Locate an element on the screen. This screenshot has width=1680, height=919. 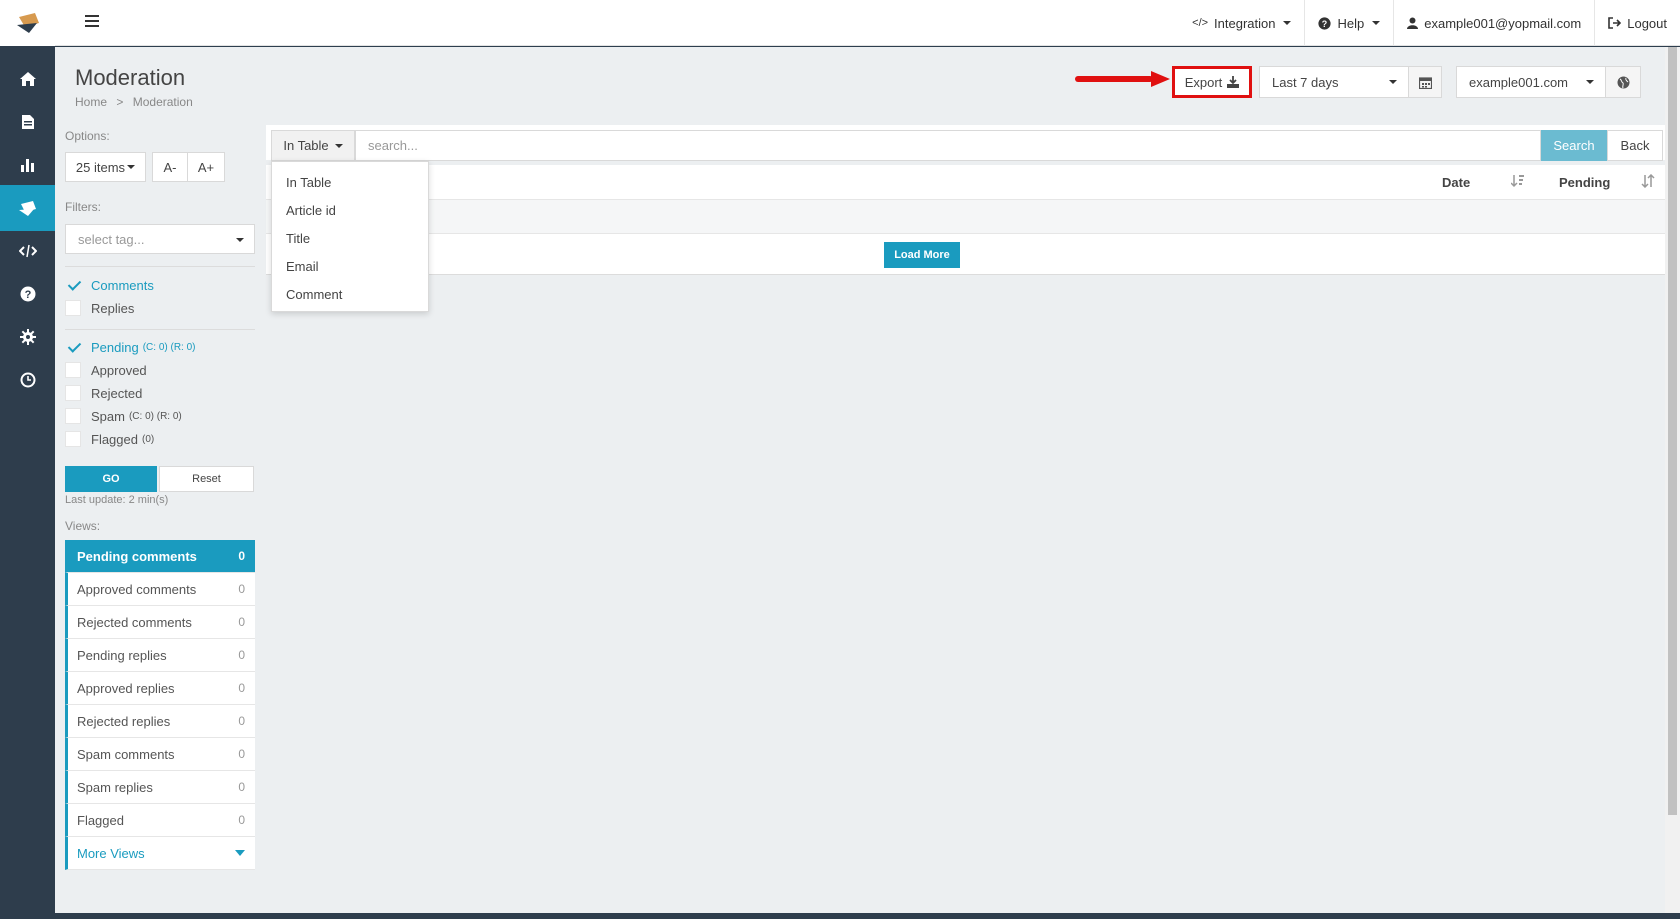
scope-option-in-table: In Table is located at coordinates (350, 182).